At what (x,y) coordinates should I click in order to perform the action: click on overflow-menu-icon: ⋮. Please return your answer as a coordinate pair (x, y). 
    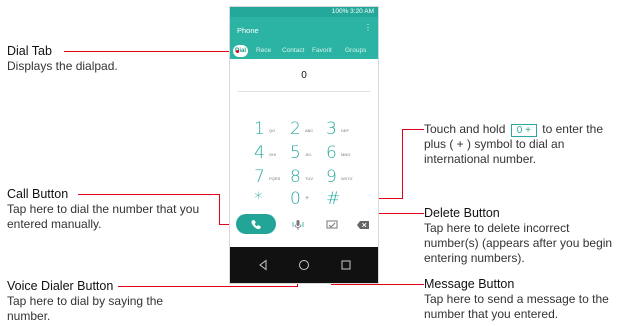
    Looking at the image, I should click on (368, 28).